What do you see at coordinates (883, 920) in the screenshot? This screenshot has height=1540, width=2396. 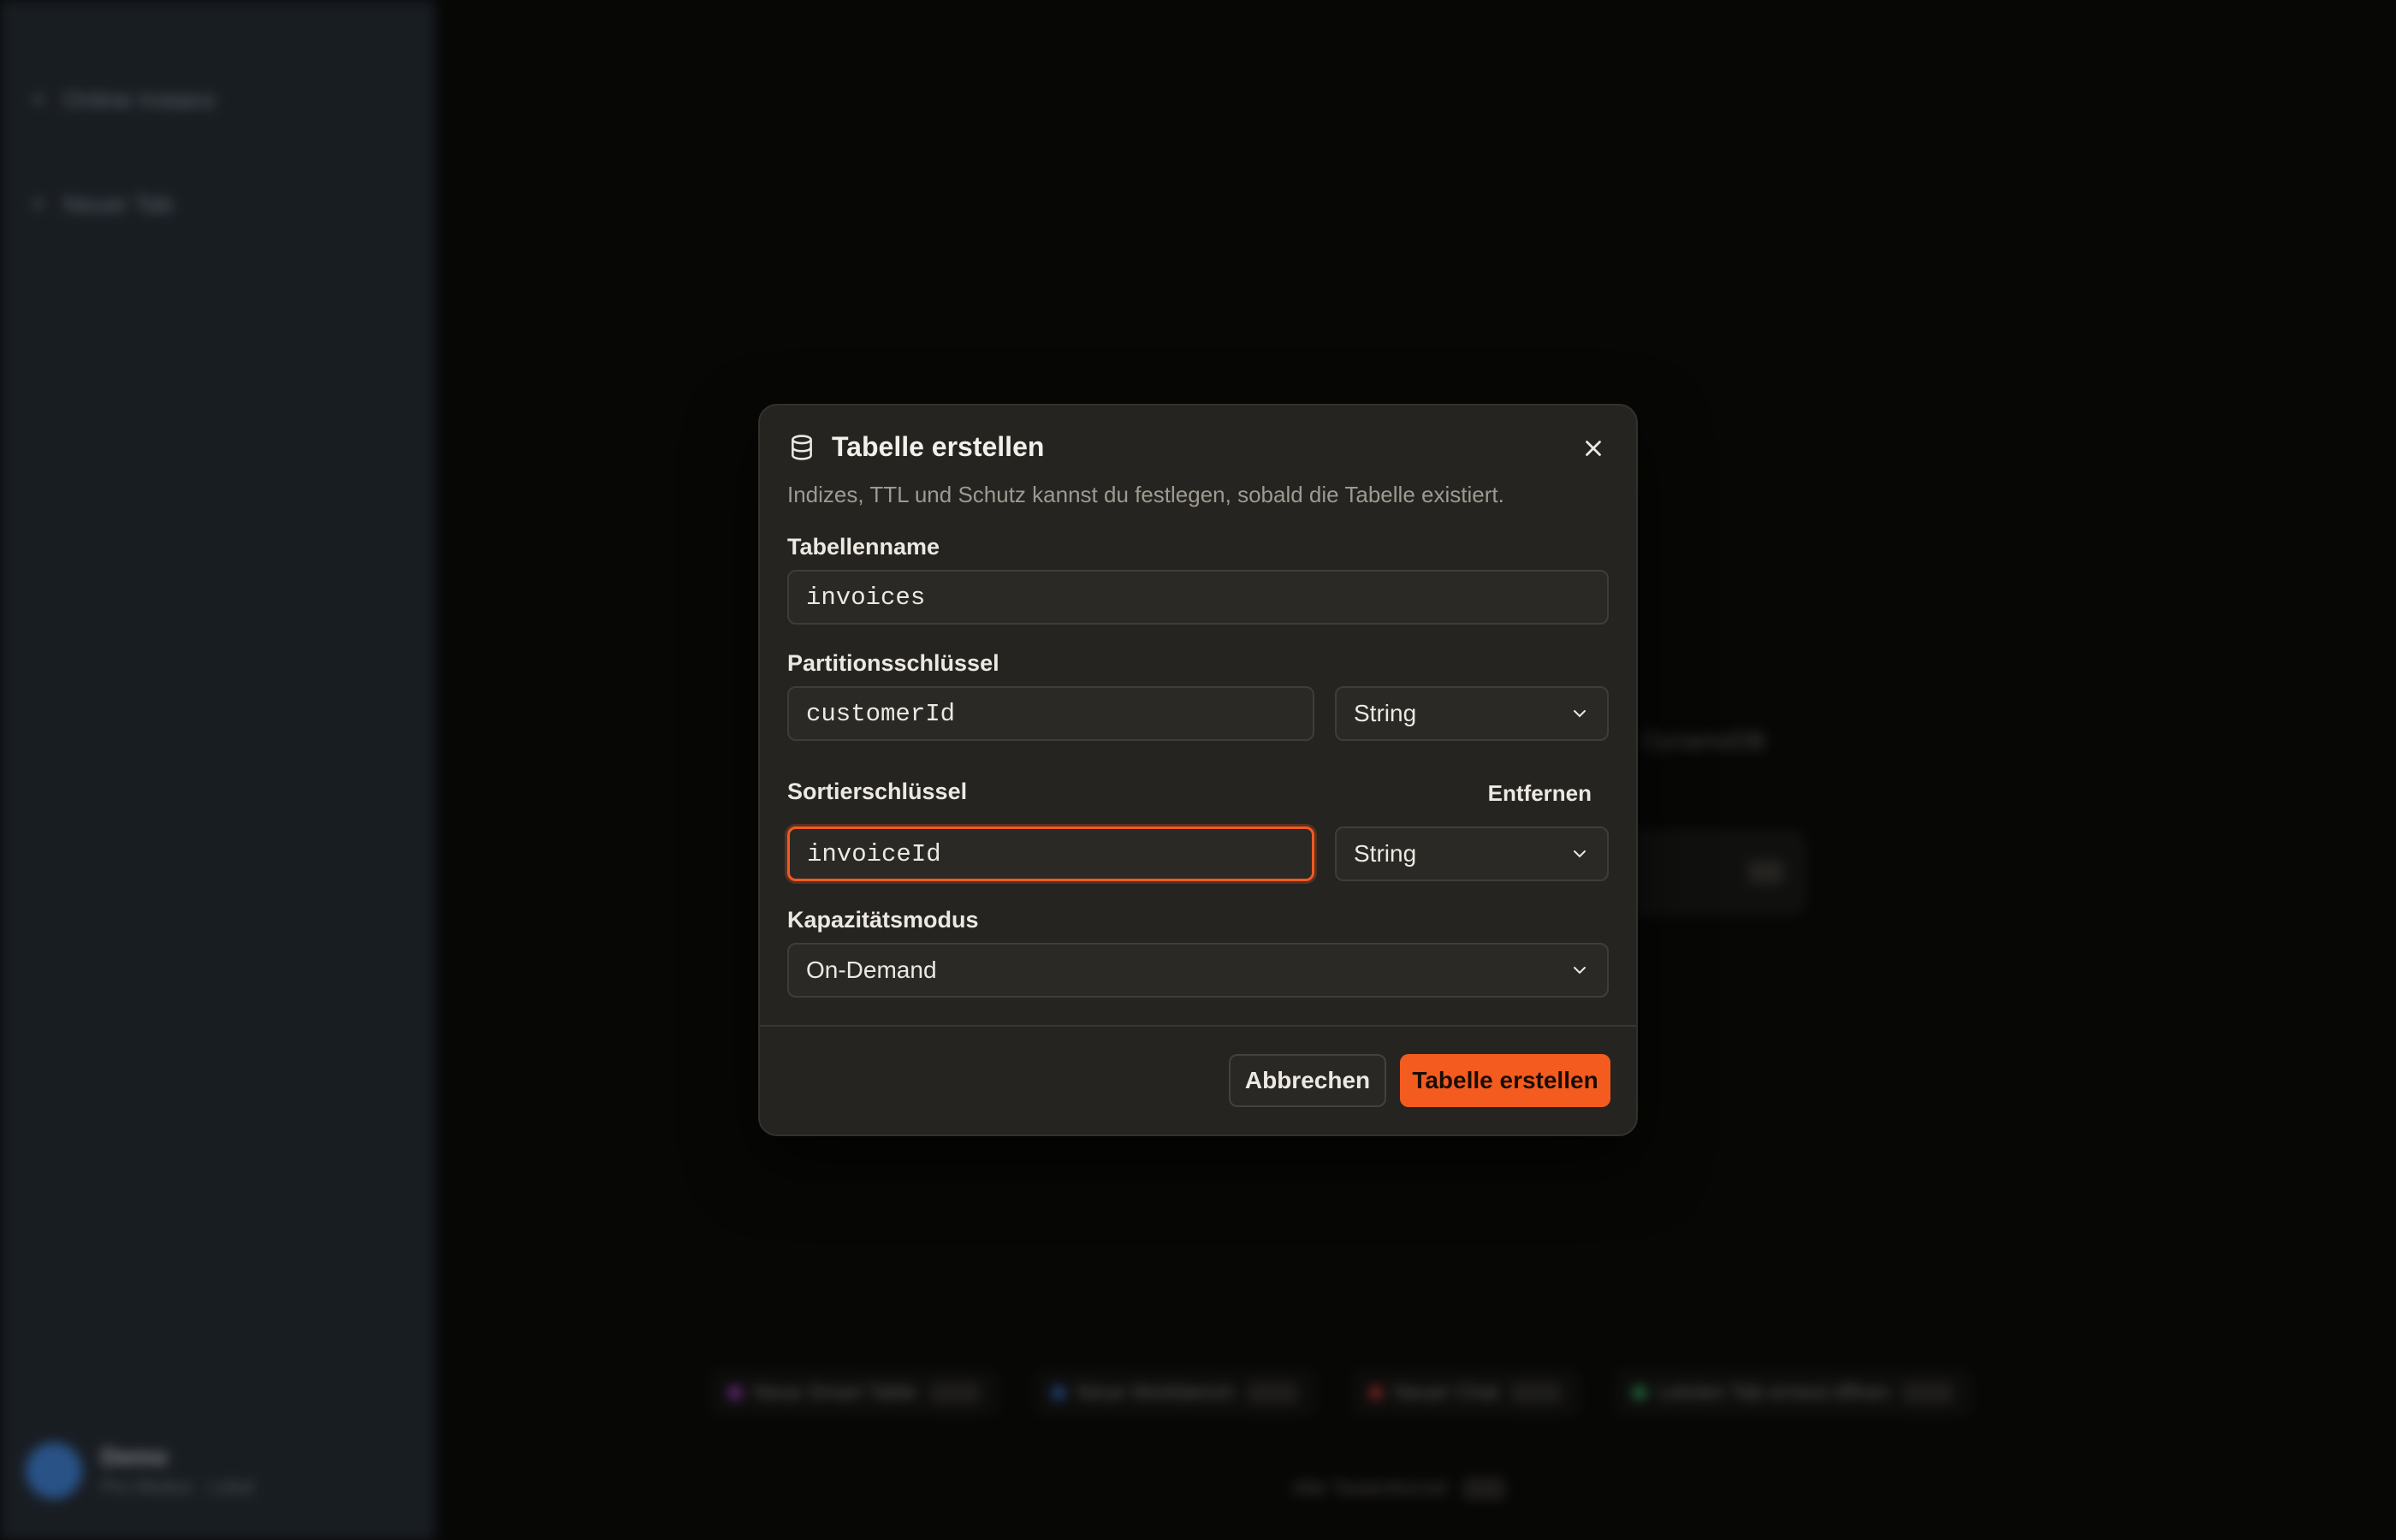 I see `capacity-mode-label: Kapazitätsmodus` at bounding box center [883, 920].